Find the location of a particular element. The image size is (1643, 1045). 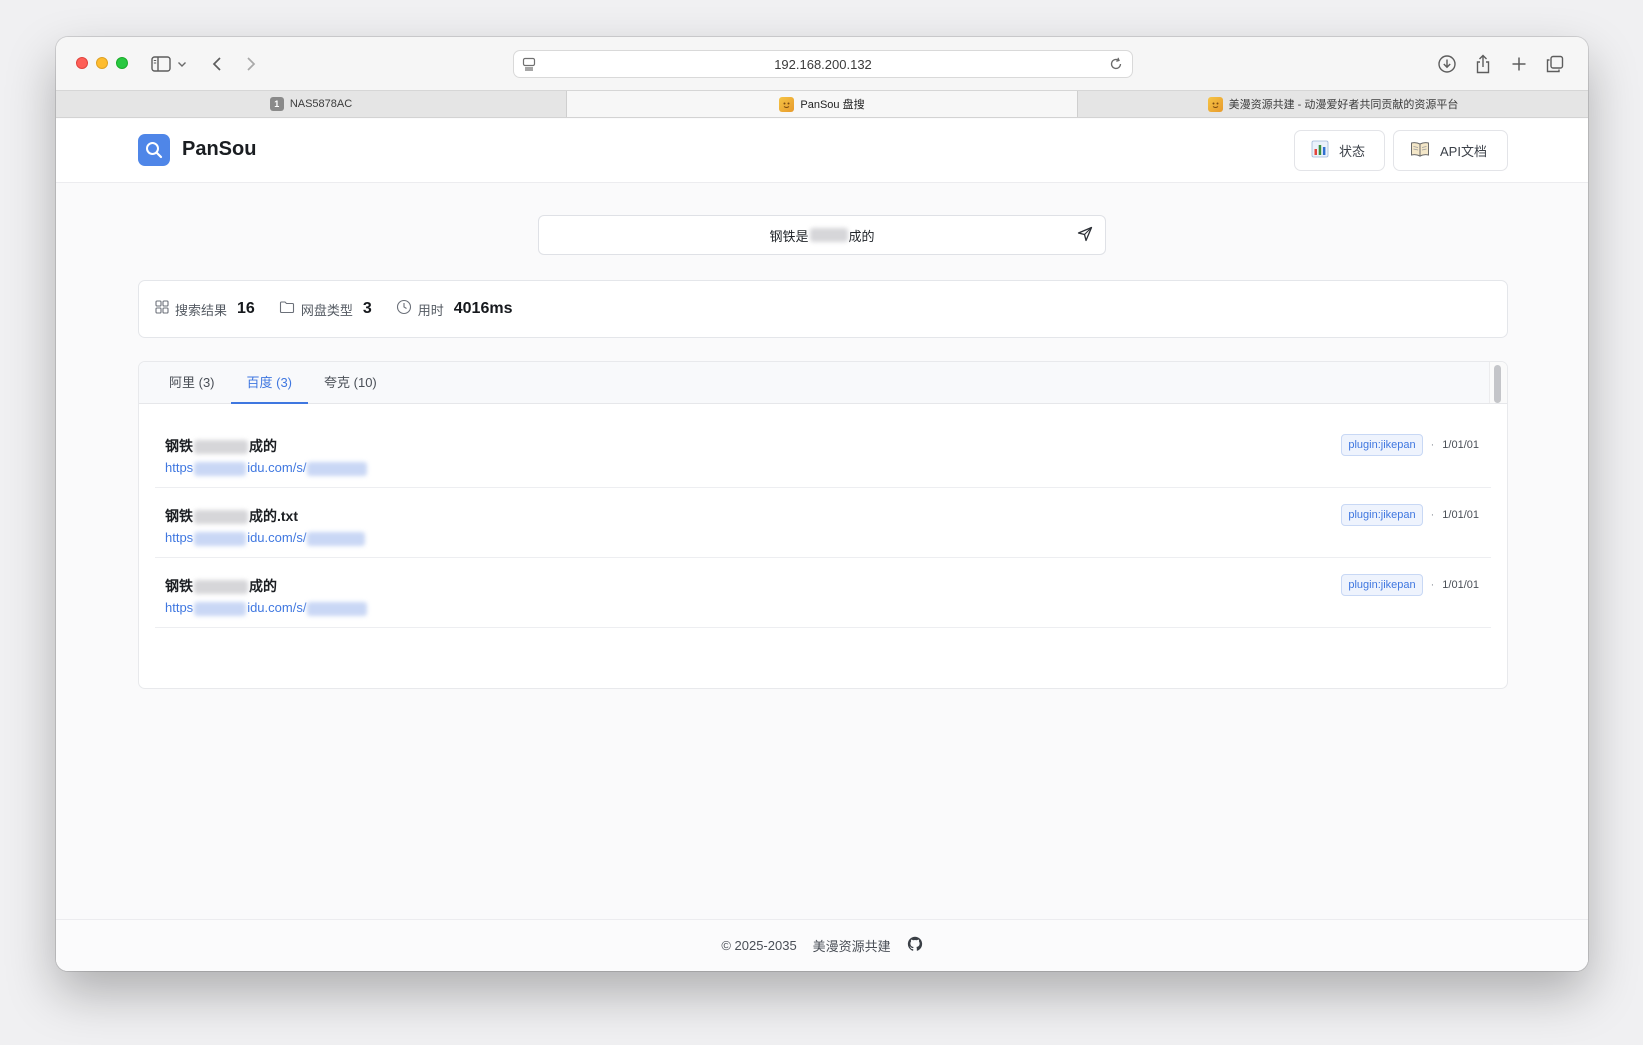

api-docs-label: API文档 is located at coordinates (1463, 151).